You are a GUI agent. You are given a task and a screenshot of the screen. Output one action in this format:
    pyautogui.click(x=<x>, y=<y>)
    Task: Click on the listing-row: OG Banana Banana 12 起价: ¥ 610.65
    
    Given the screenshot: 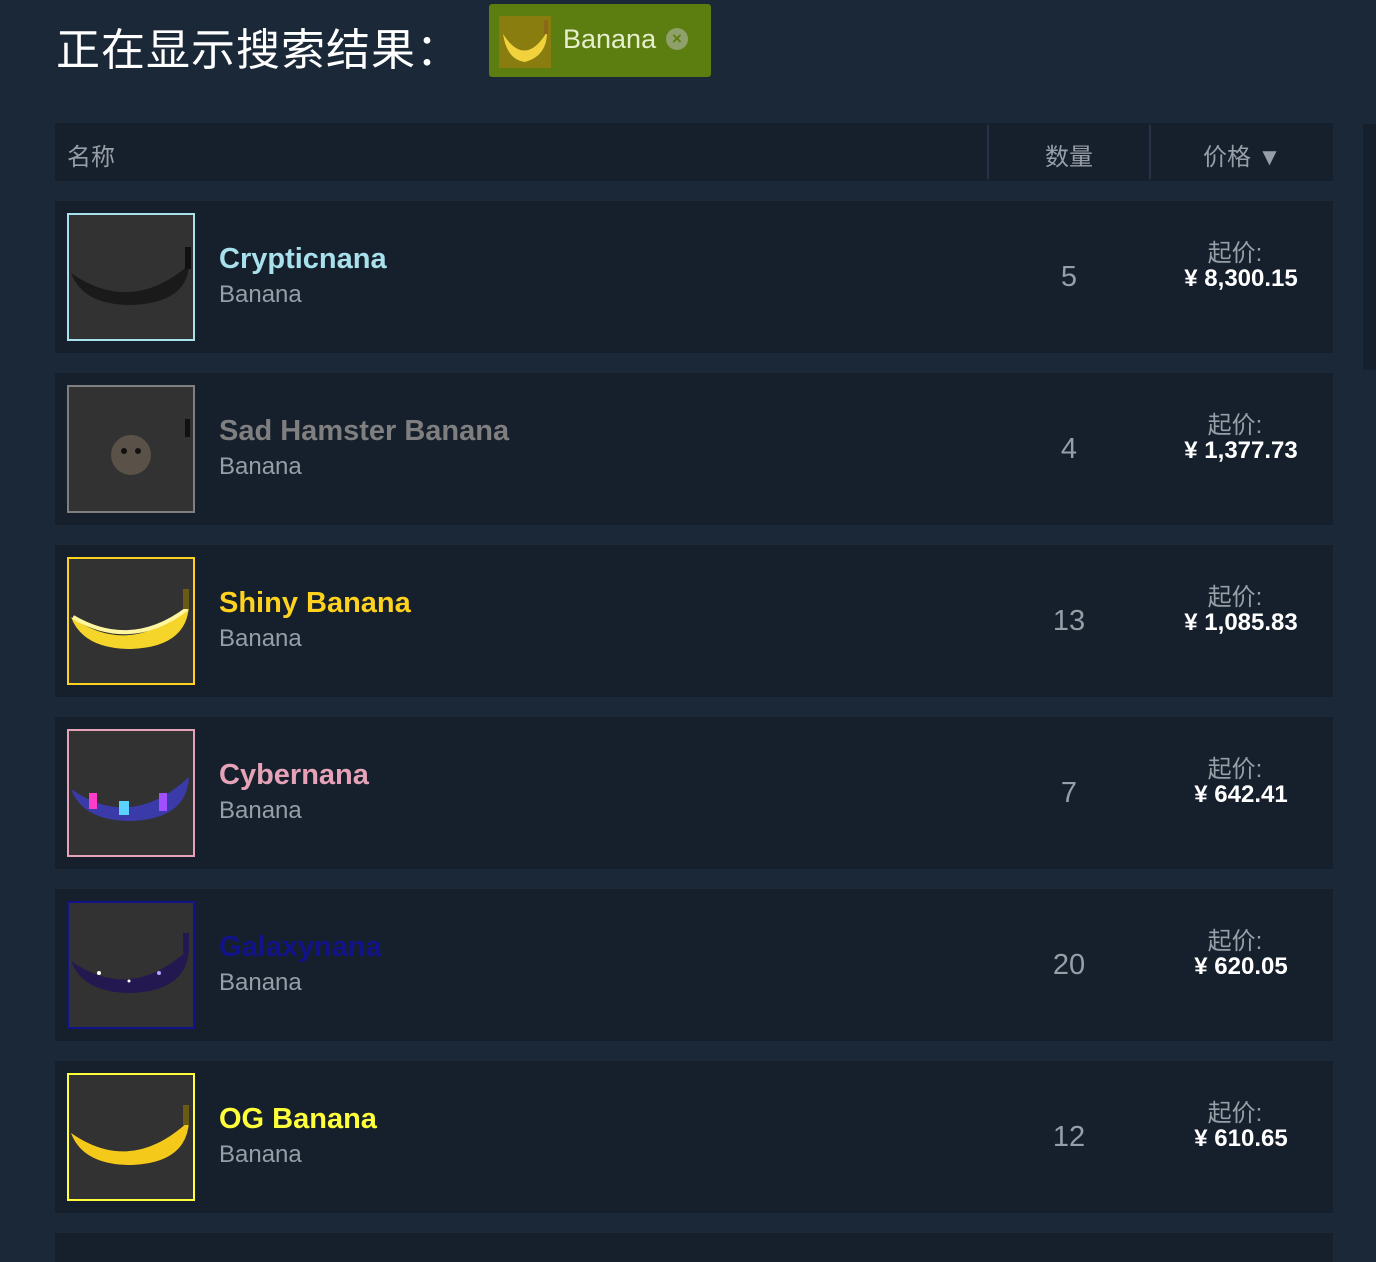 What is the action you would take?
    pyautogui.click(x=694, y=1137)
    